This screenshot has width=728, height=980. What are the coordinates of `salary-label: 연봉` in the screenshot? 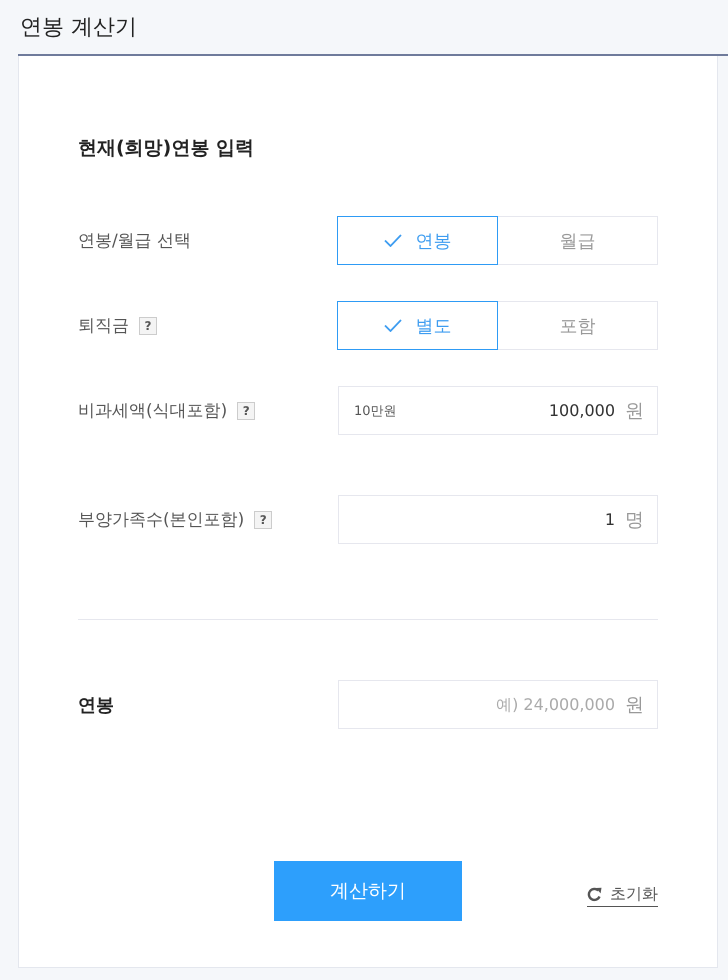 It's located at (96, 705).